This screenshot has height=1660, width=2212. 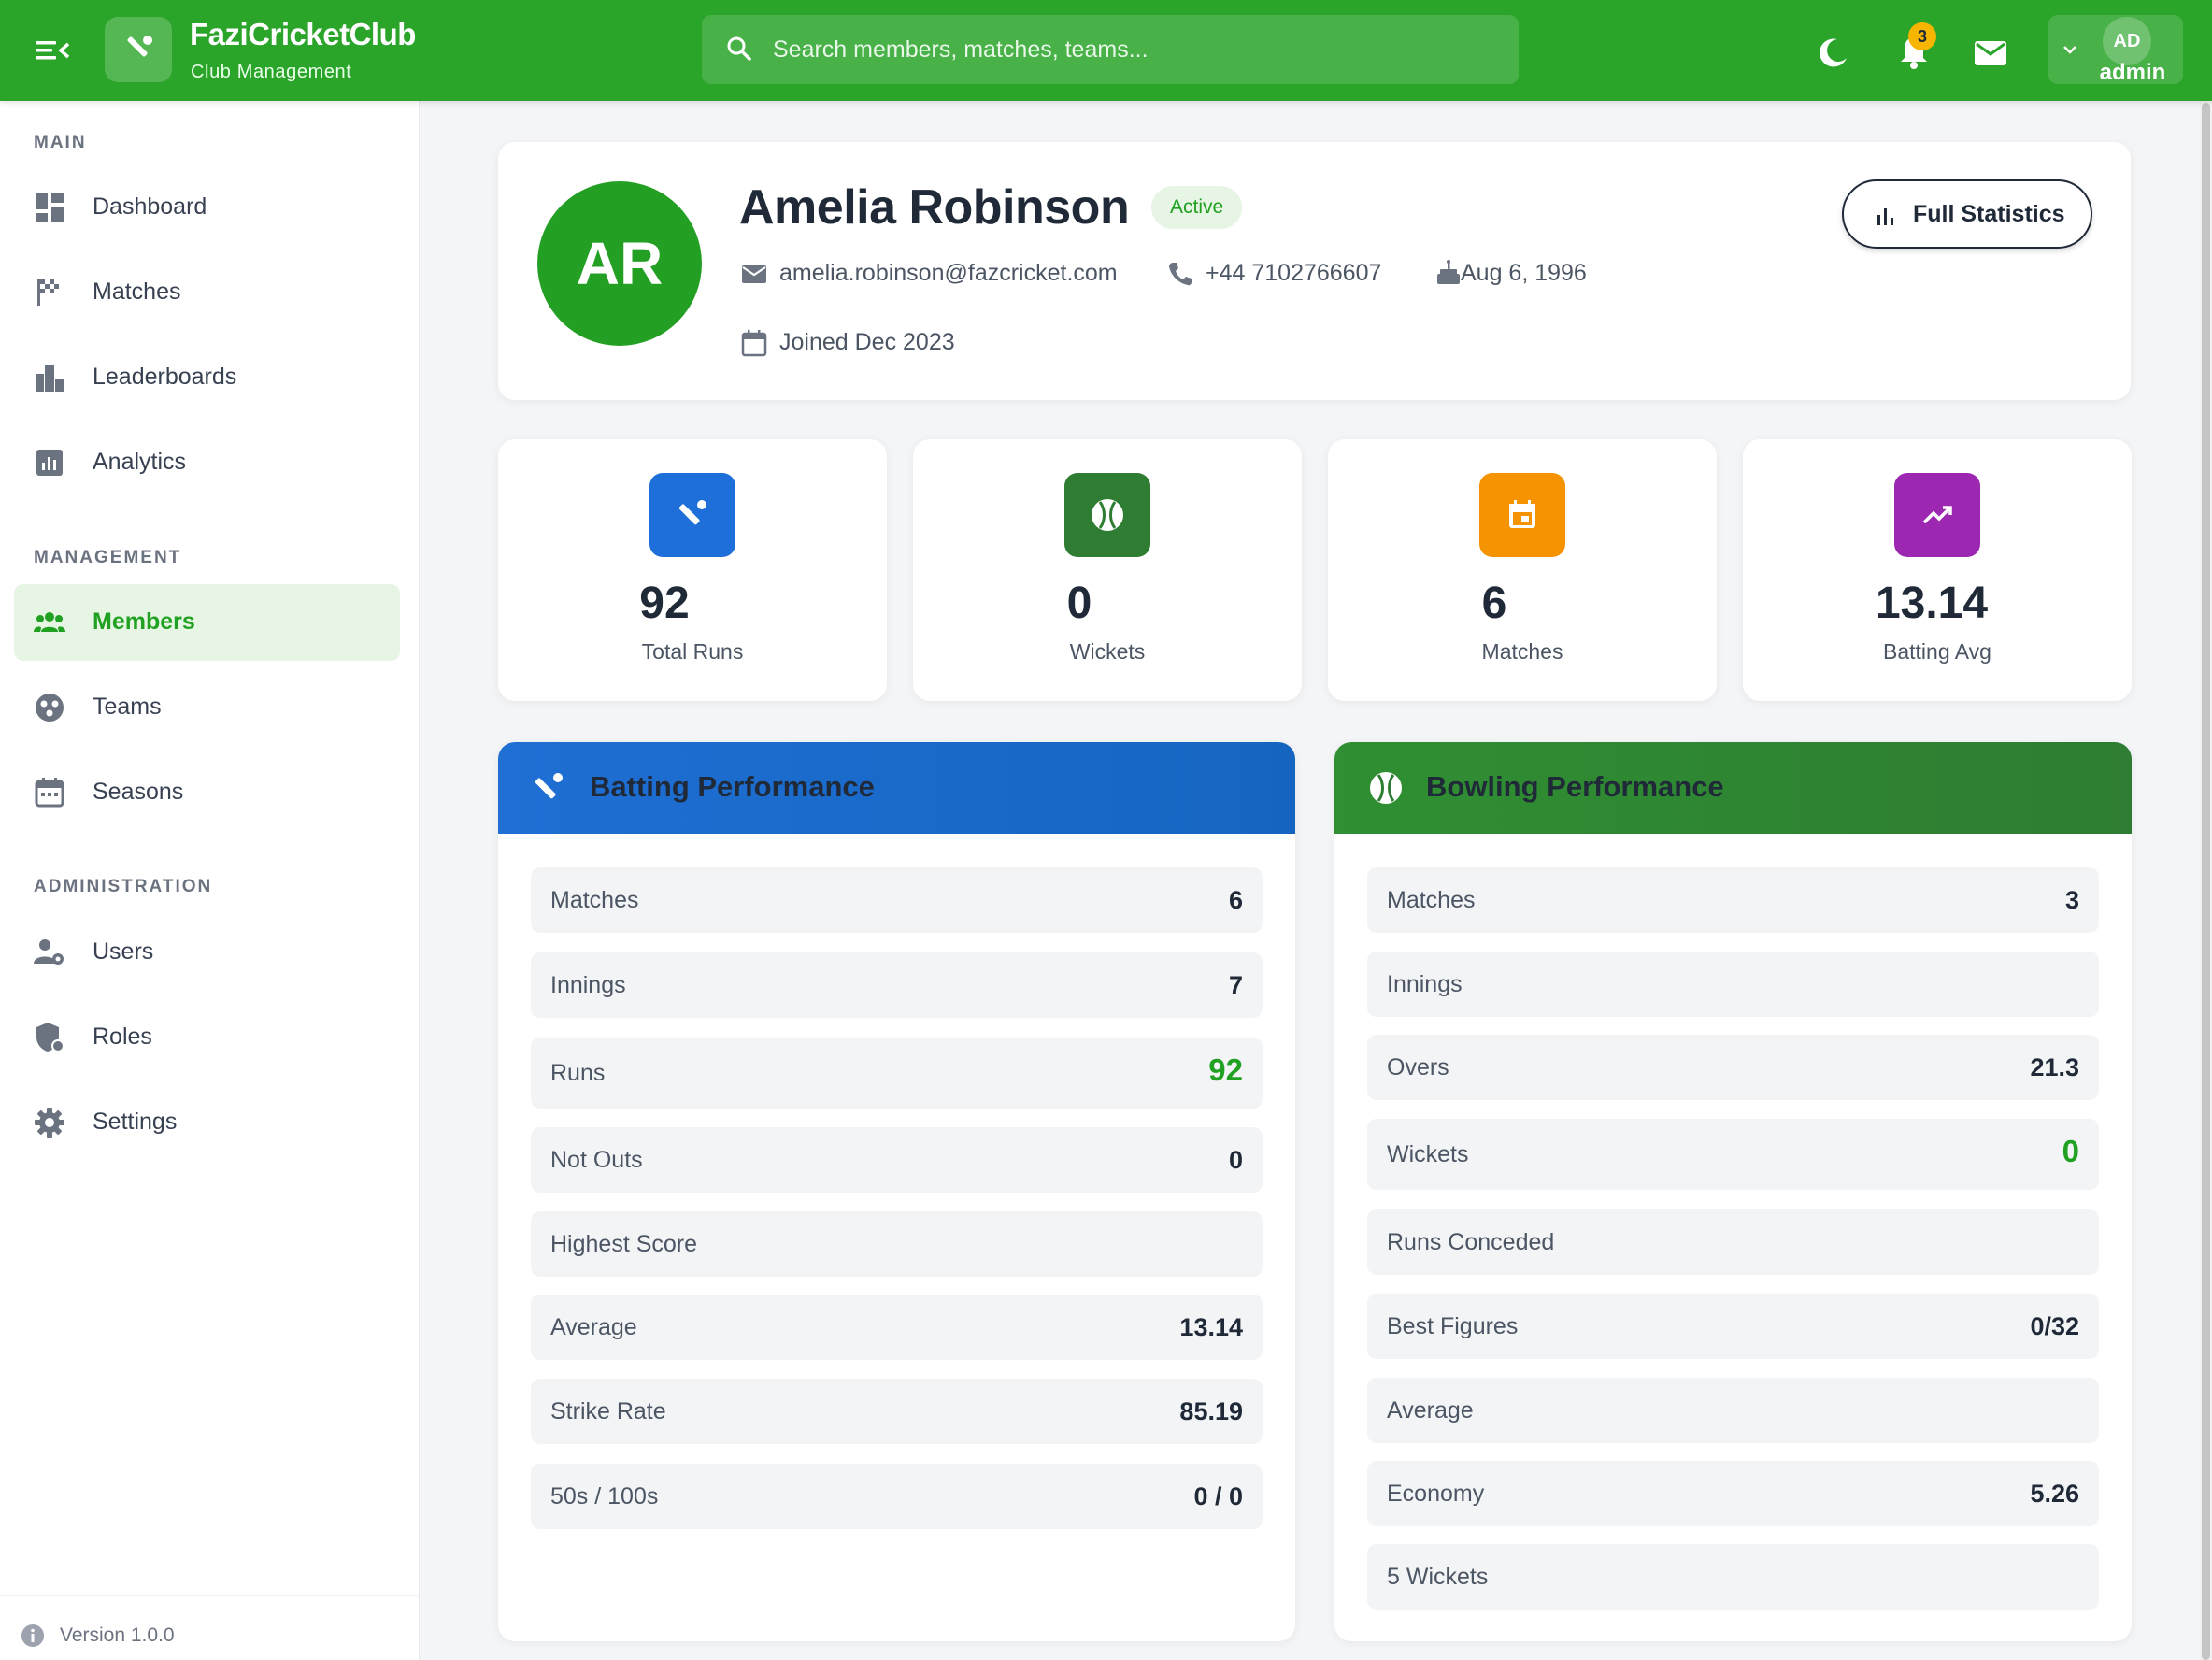 What do you see at coordinates (754, 343) in the screenshot?
I see `calendar-icon` at bounding box center [754, 343].